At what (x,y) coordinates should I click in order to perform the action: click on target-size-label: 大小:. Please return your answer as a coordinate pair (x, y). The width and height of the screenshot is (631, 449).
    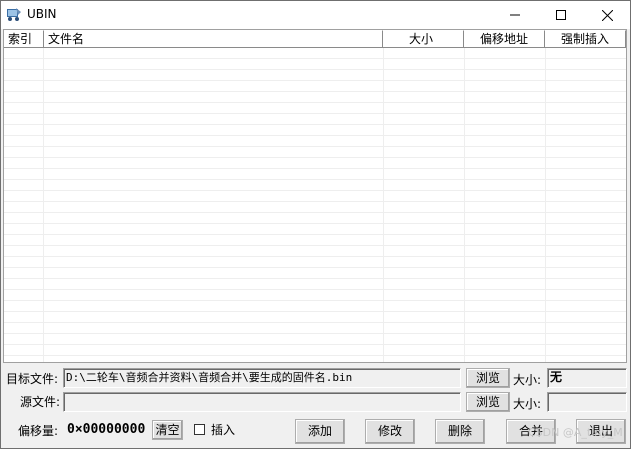
    Looking at the image, I should click on (527, 380).